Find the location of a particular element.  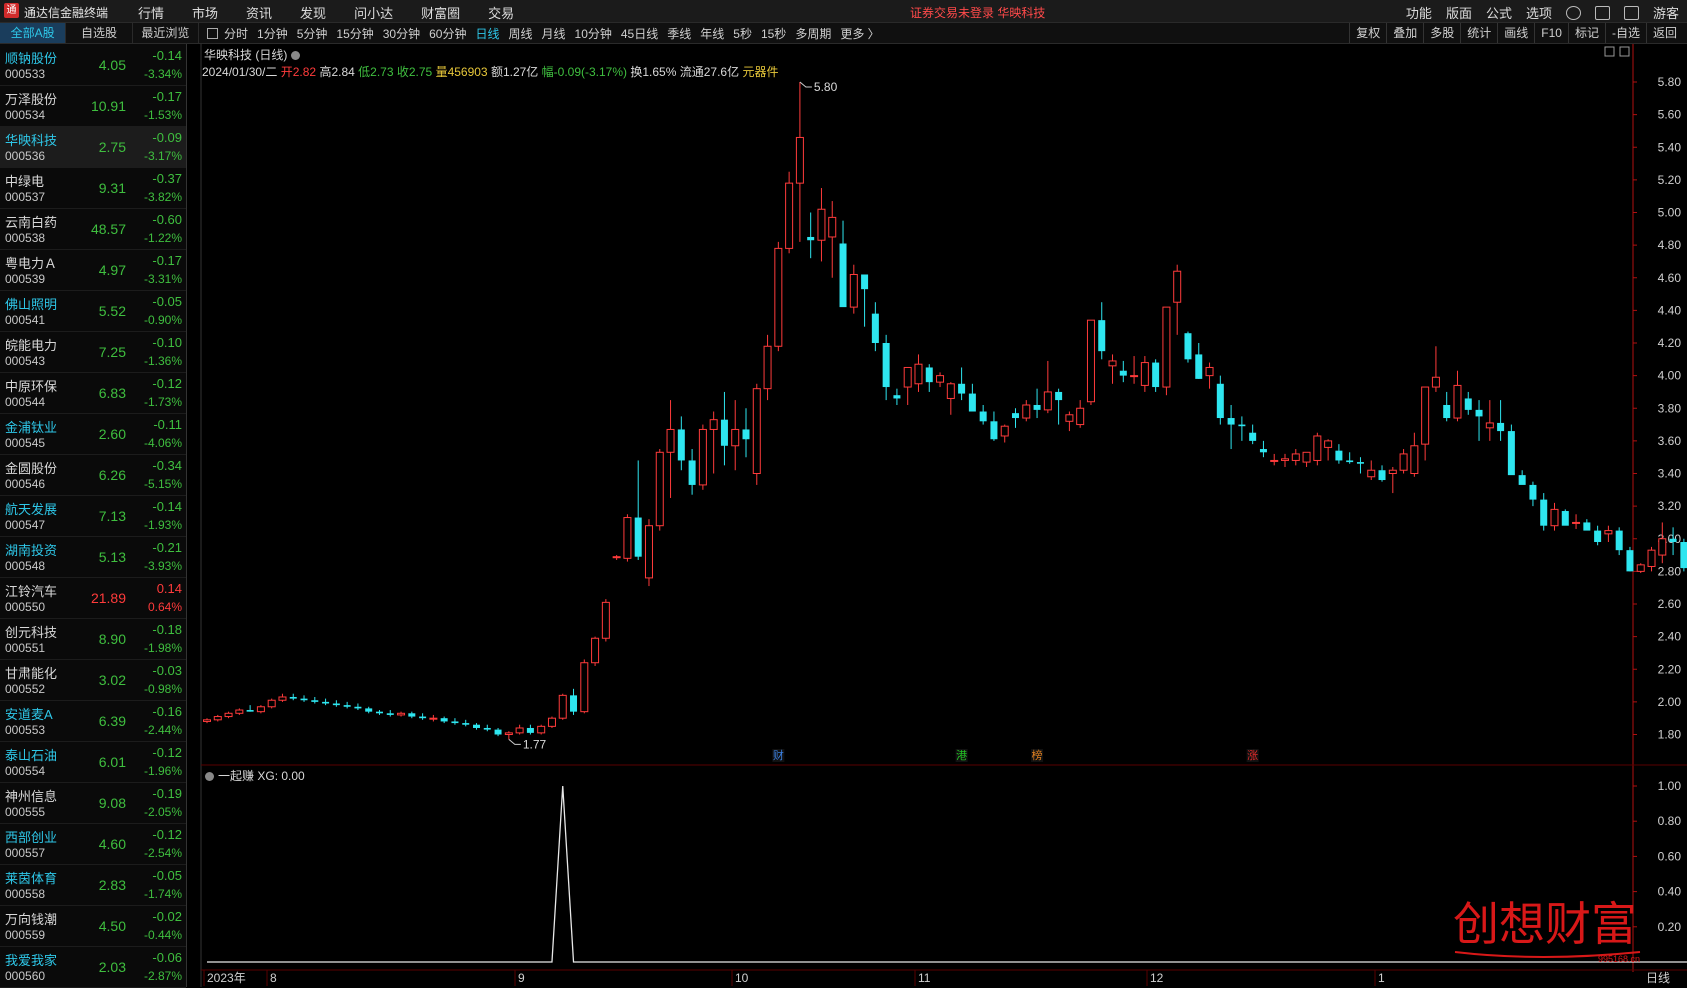

x-axis-label: 9 is located at coordinates (521, 978).